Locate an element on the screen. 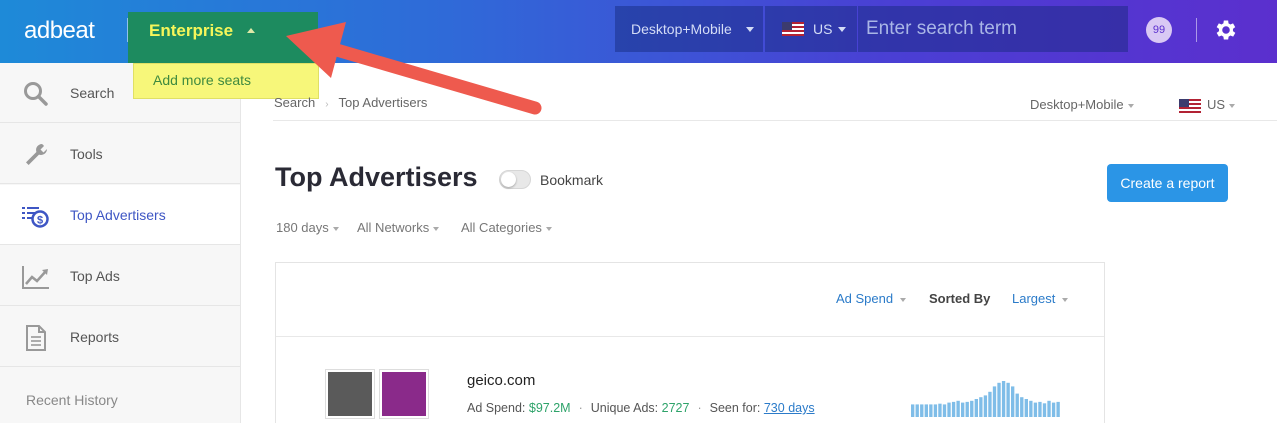 Image resolution: width=1277 pixels, height=423 pixels. breadcrumb-current: Top Advertisers is located at coordinates (383, 102).